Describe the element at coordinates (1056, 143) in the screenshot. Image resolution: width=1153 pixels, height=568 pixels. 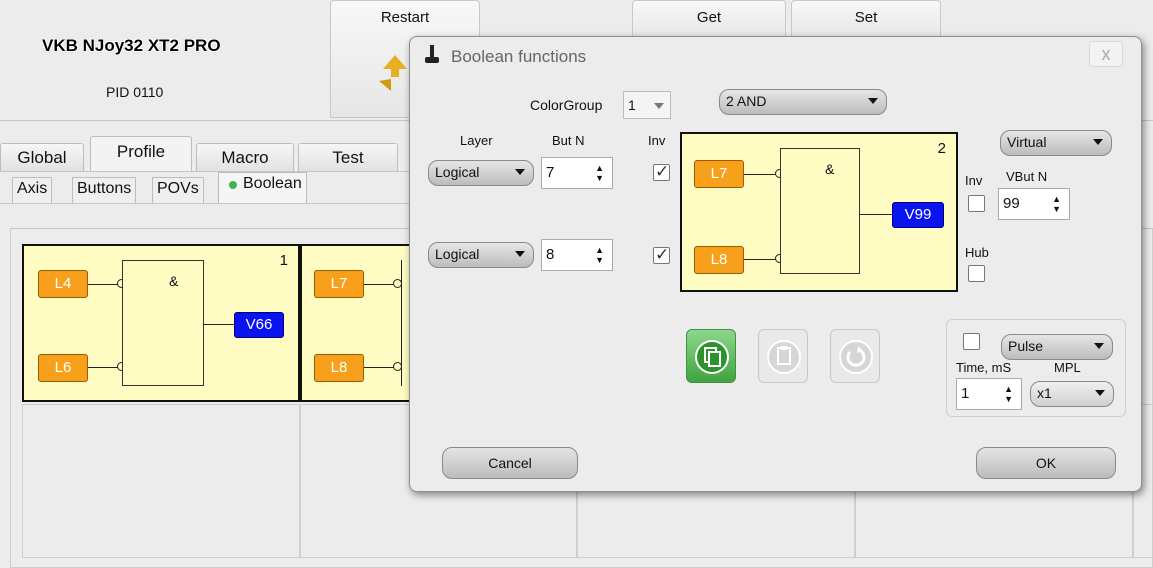
I see `output-type-select: Virtual` at that location.